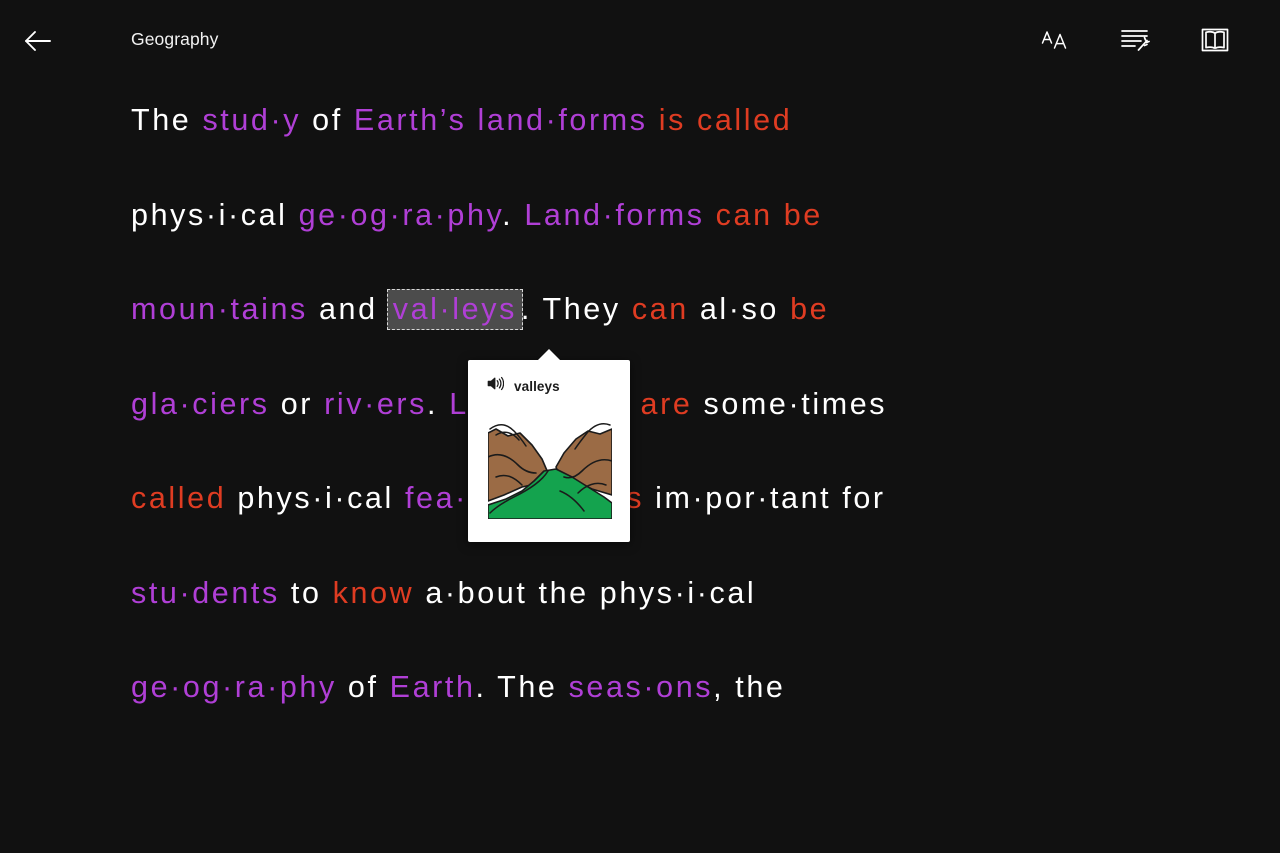  What do you see at coordinates (749, 687) in the screenshot?
I see `reader-word: , the` at bounding box center [749, 687].